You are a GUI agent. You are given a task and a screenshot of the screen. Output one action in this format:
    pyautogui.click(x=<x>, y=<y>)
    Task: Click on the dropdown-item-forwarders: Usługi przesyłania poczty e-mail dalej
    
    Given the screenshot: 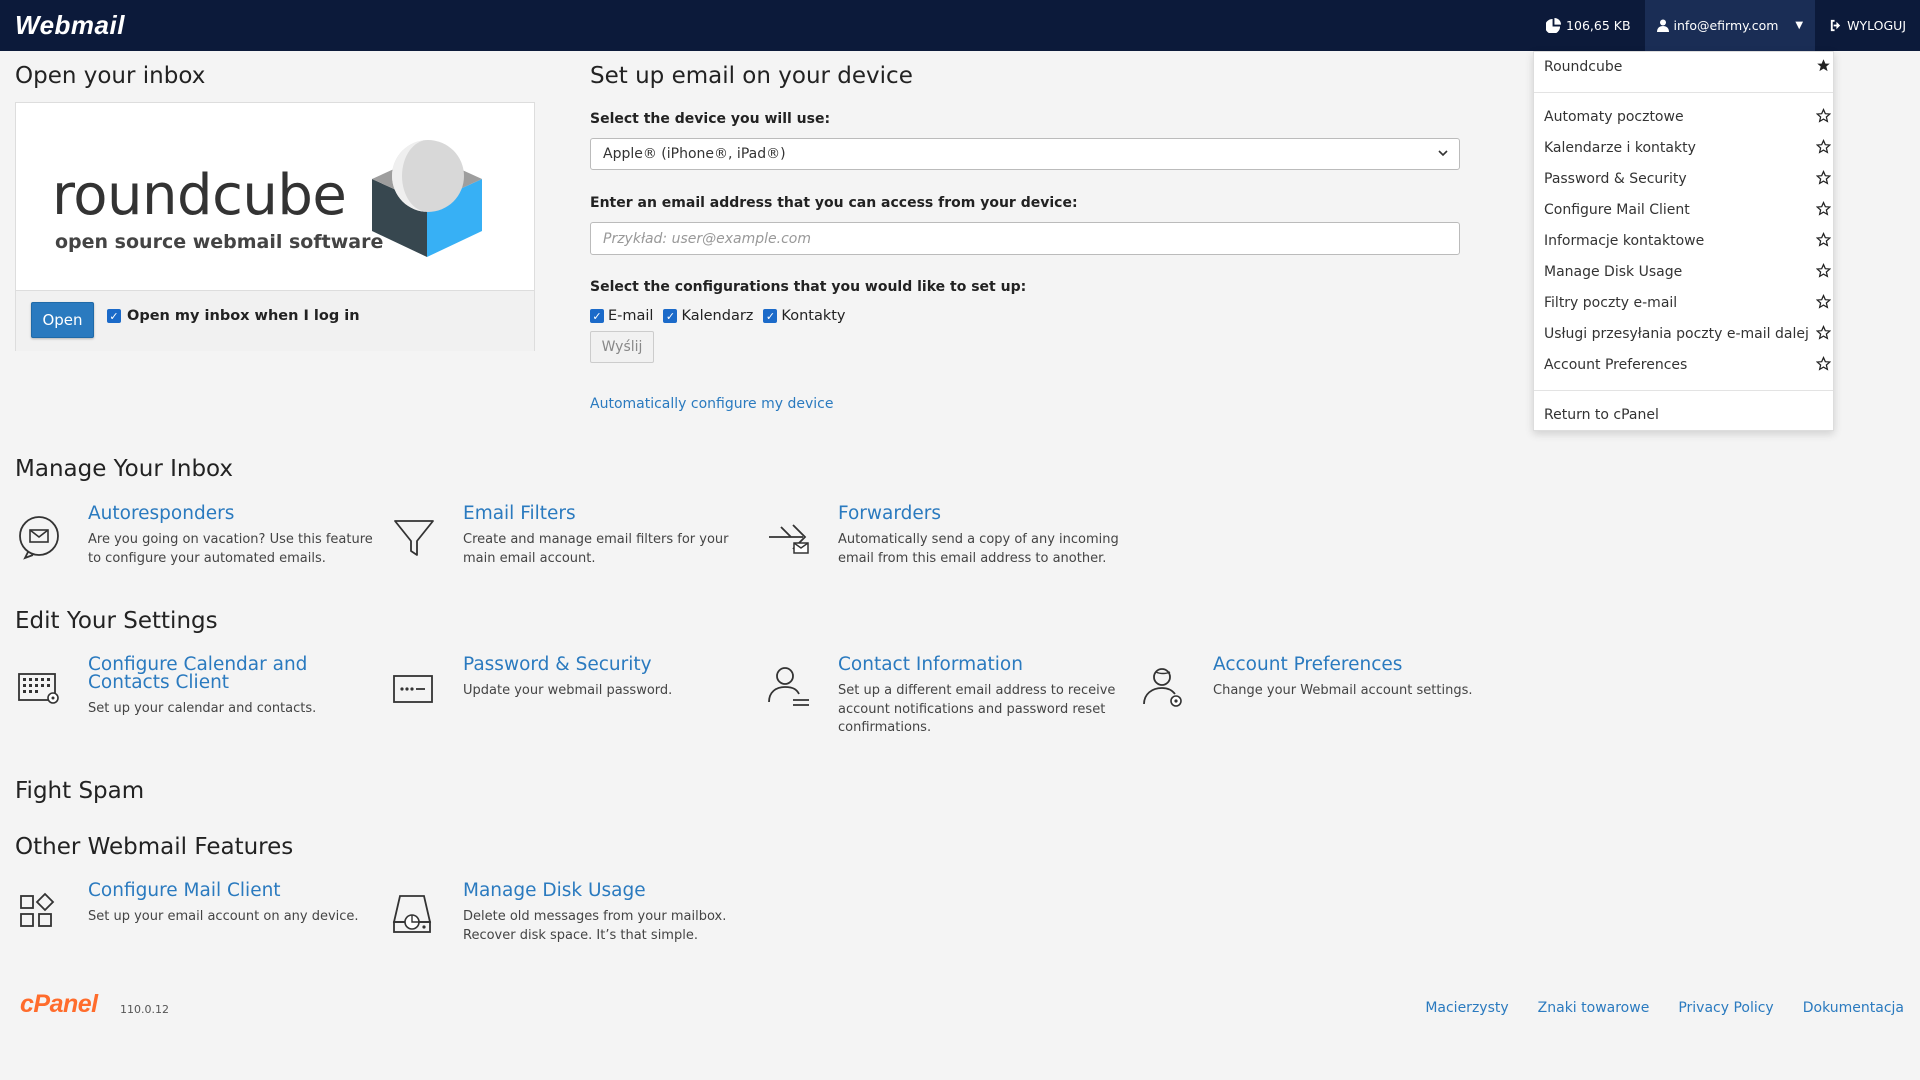 What is the action you would take?
    pyautogui.click(x=1687, y=333)
    